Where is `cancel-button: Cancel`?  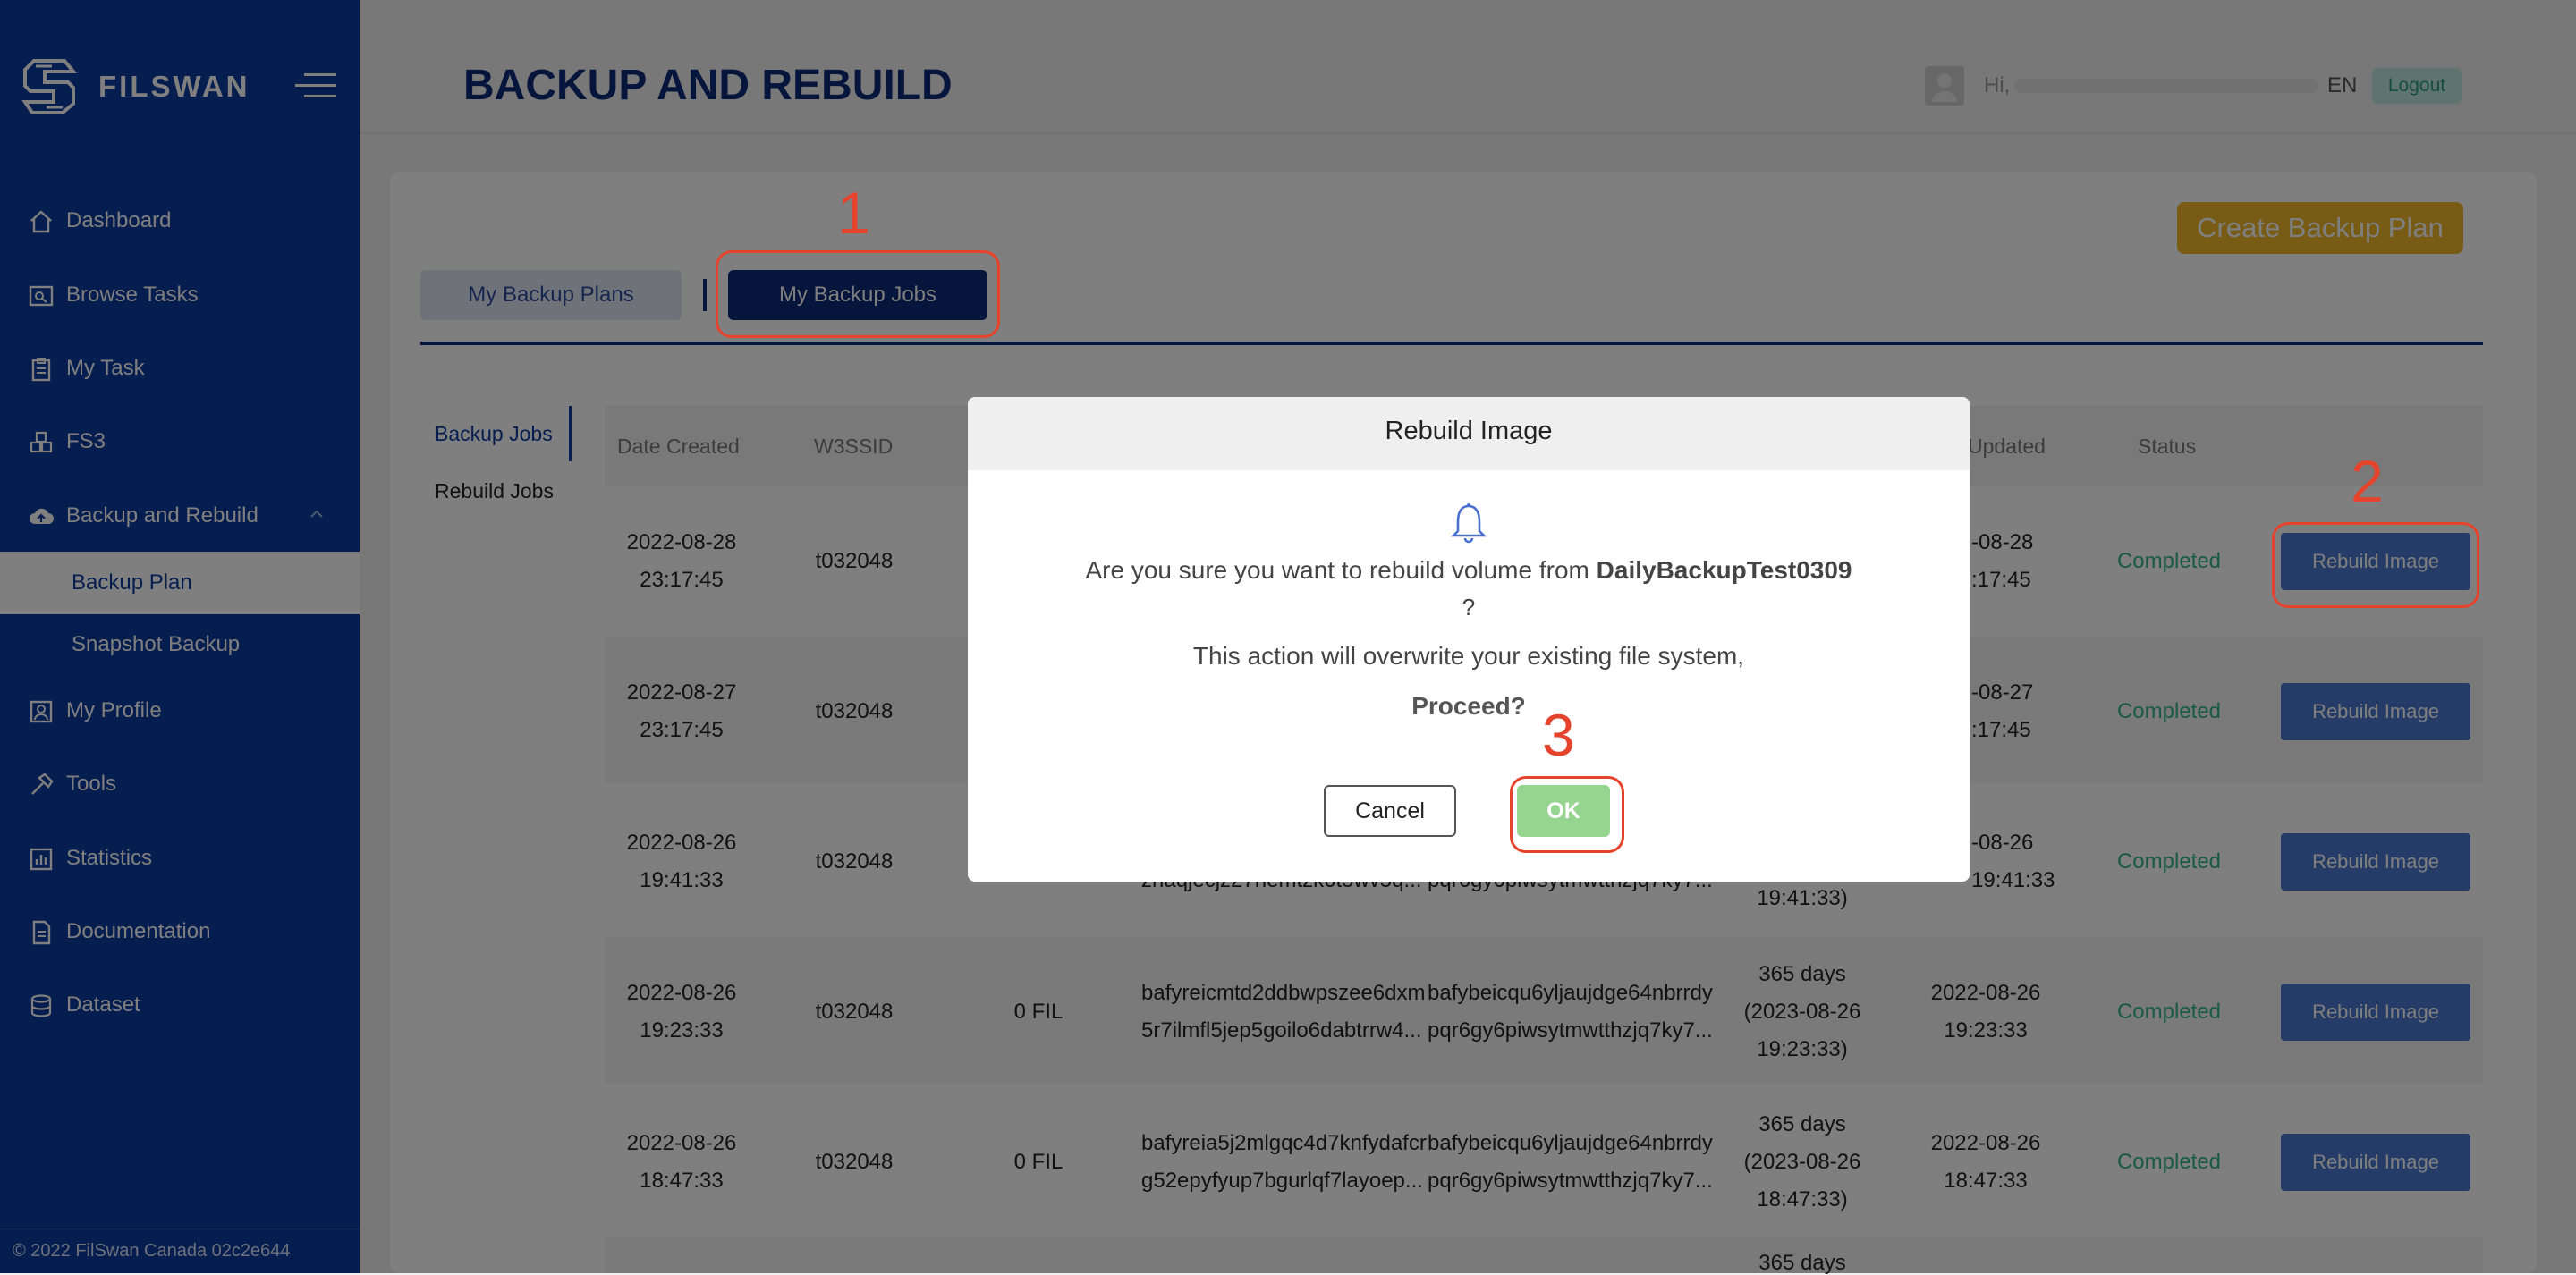
cancel-button: Cancel is located at coordinates (1390, 811).